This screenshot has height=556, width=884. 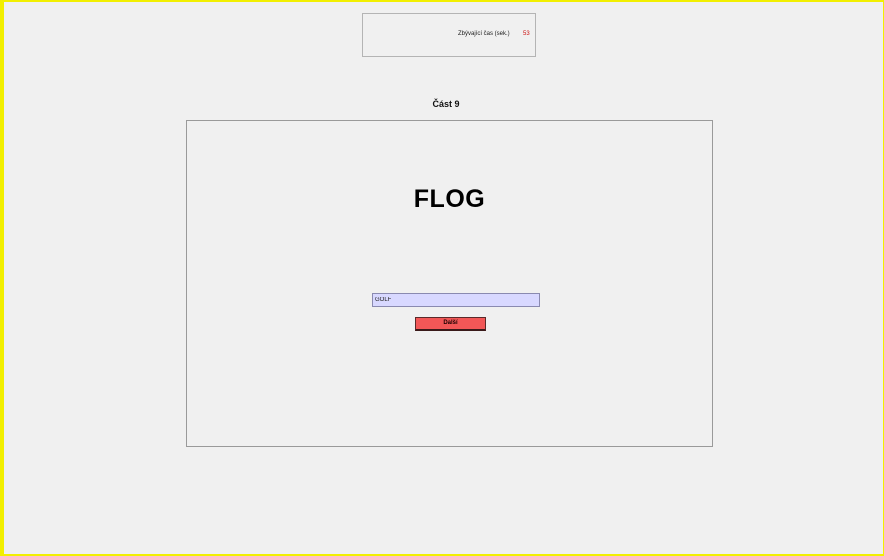 What do you see at coordinates (450, 324) in the screenshot?
I see `next-button: Další` at bounding box center [450, 324].